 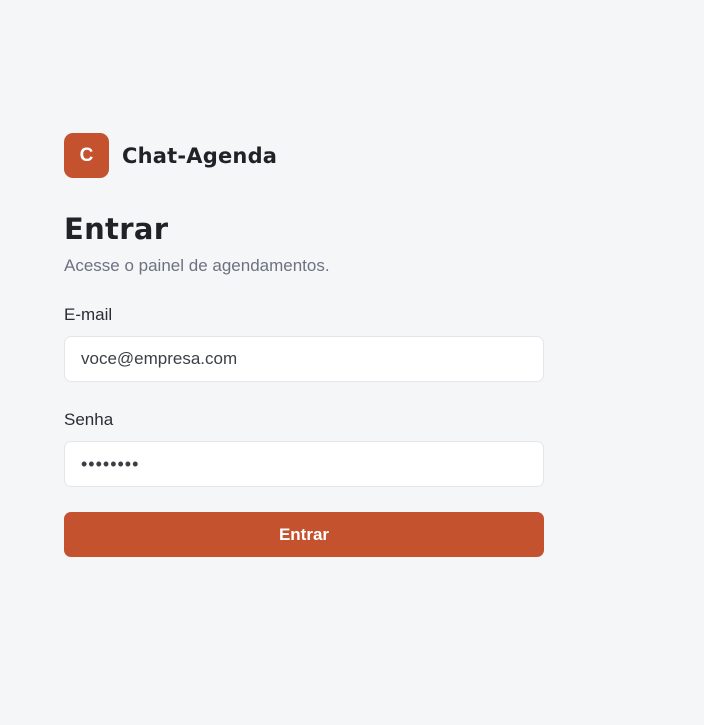 I want to click on brand-logo: C, so click(x=86, y=155).